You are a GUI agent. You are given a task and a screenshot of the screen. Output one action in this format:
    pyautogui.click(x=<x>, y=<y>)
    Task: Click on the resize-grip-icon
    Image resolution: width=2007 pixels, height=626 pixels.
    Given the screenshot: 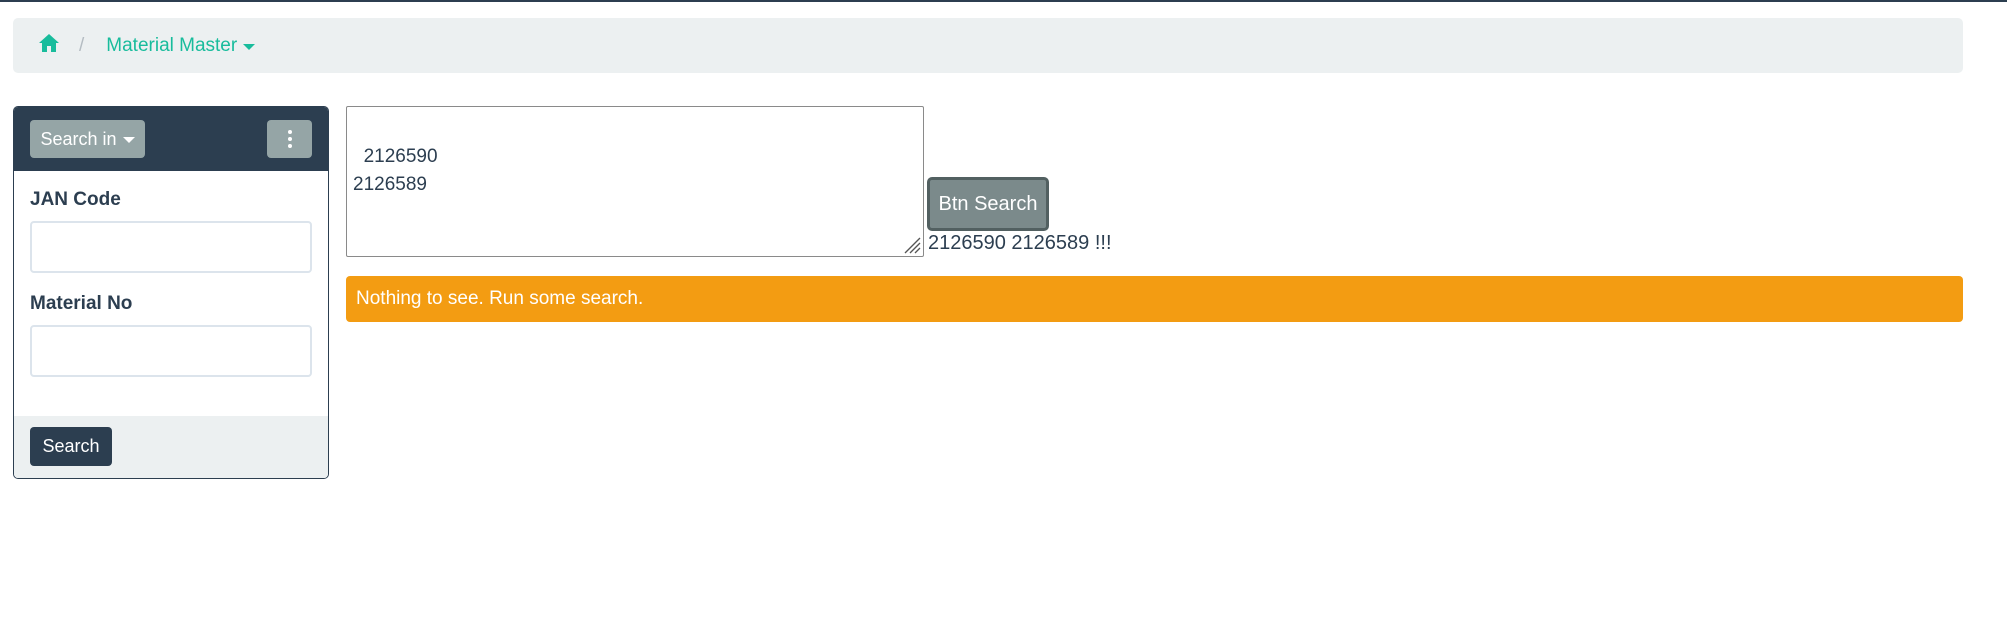 What is the action you would take?
    pyautogui.click(x=911, y=244)
    